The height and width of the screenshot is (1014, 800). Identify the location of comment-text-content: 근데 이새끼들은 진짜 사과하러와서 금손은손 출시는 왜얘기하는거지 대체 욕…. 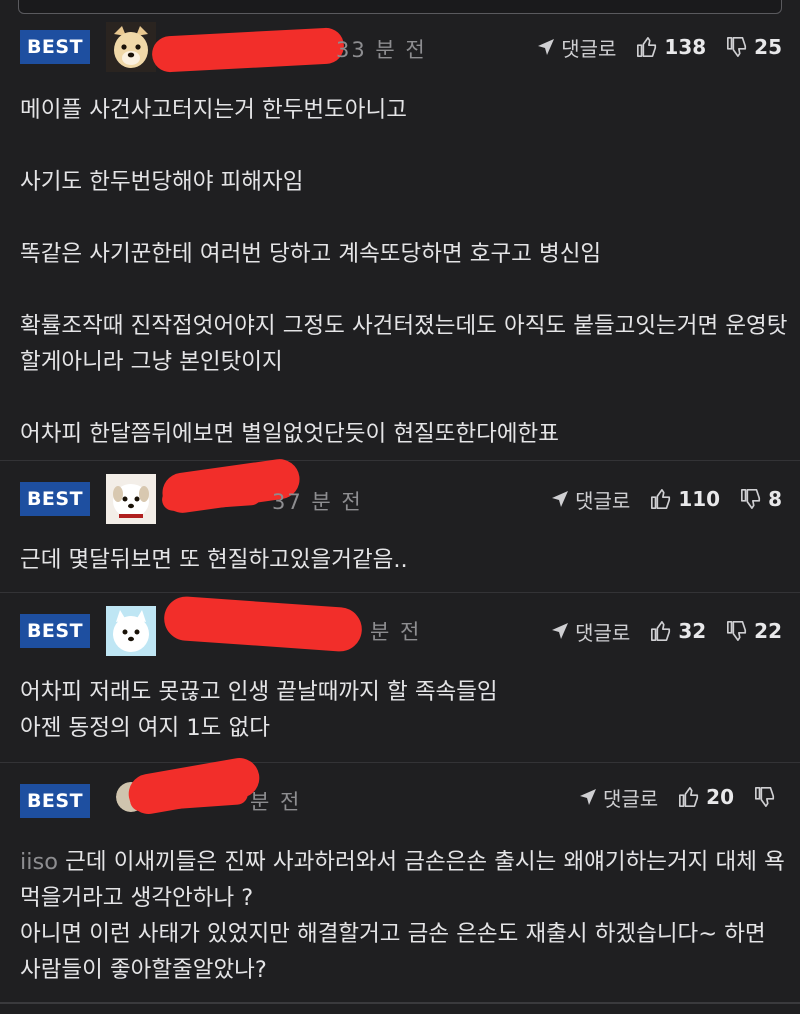
(402, 916).